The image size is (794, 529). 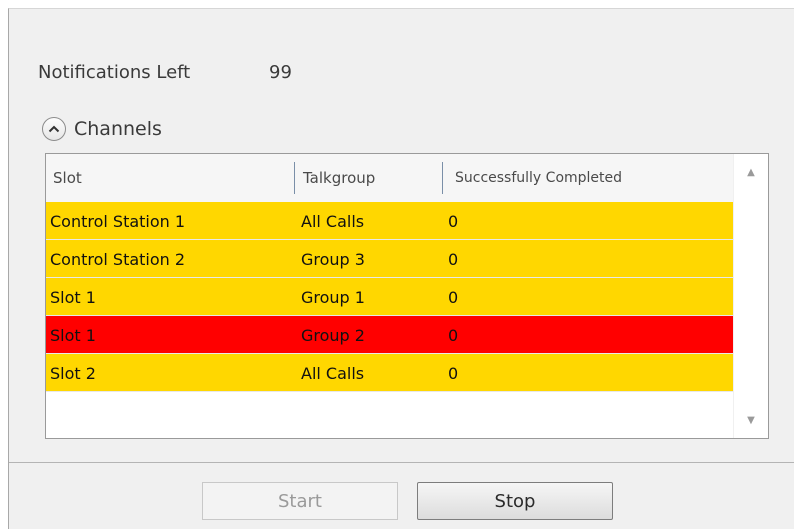 What do you see at coordinates (339, 178) in the screenshot?
I see `column-header-talkgroup: Talkgroup` at bounding box center [339, 178].